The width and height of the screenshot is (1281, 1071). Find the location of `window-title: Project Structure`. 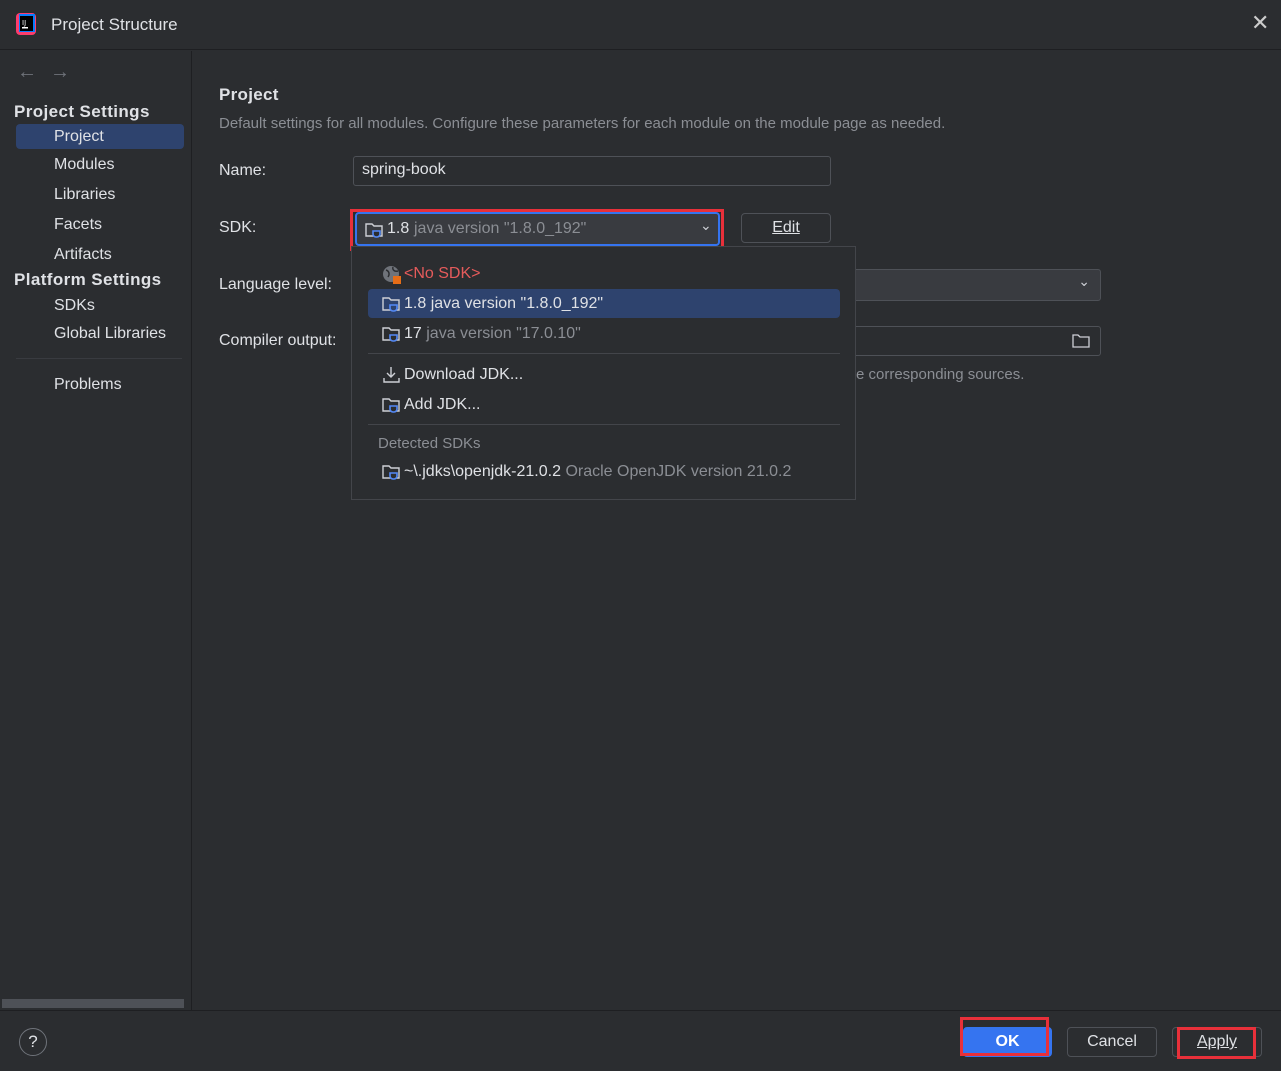

window-title: Project Structure is located at coordinates (114, 24).